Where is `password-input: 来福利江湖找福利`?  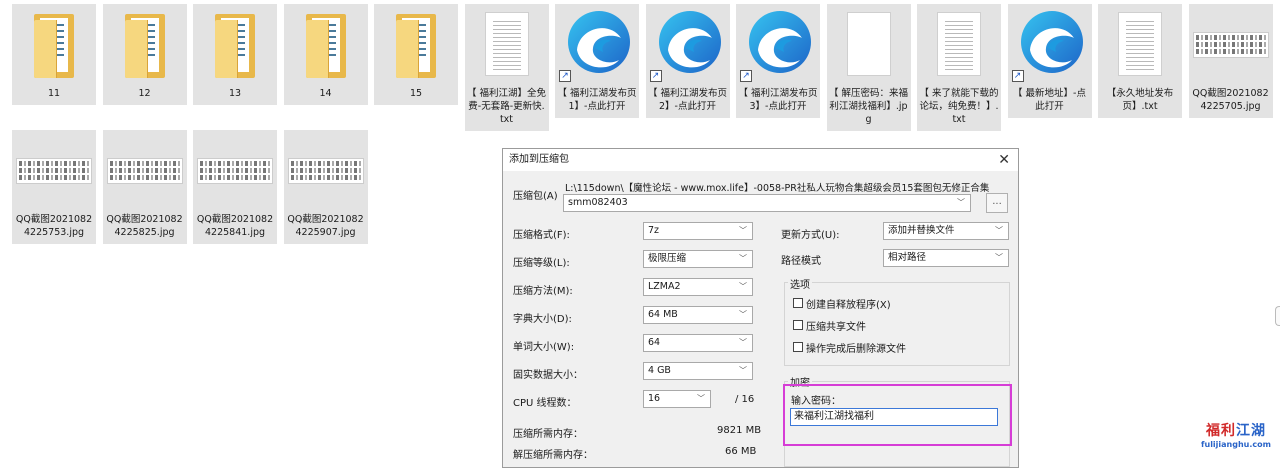 password-input: 来福利江湖找福利 is located at coordinates (894, 417).